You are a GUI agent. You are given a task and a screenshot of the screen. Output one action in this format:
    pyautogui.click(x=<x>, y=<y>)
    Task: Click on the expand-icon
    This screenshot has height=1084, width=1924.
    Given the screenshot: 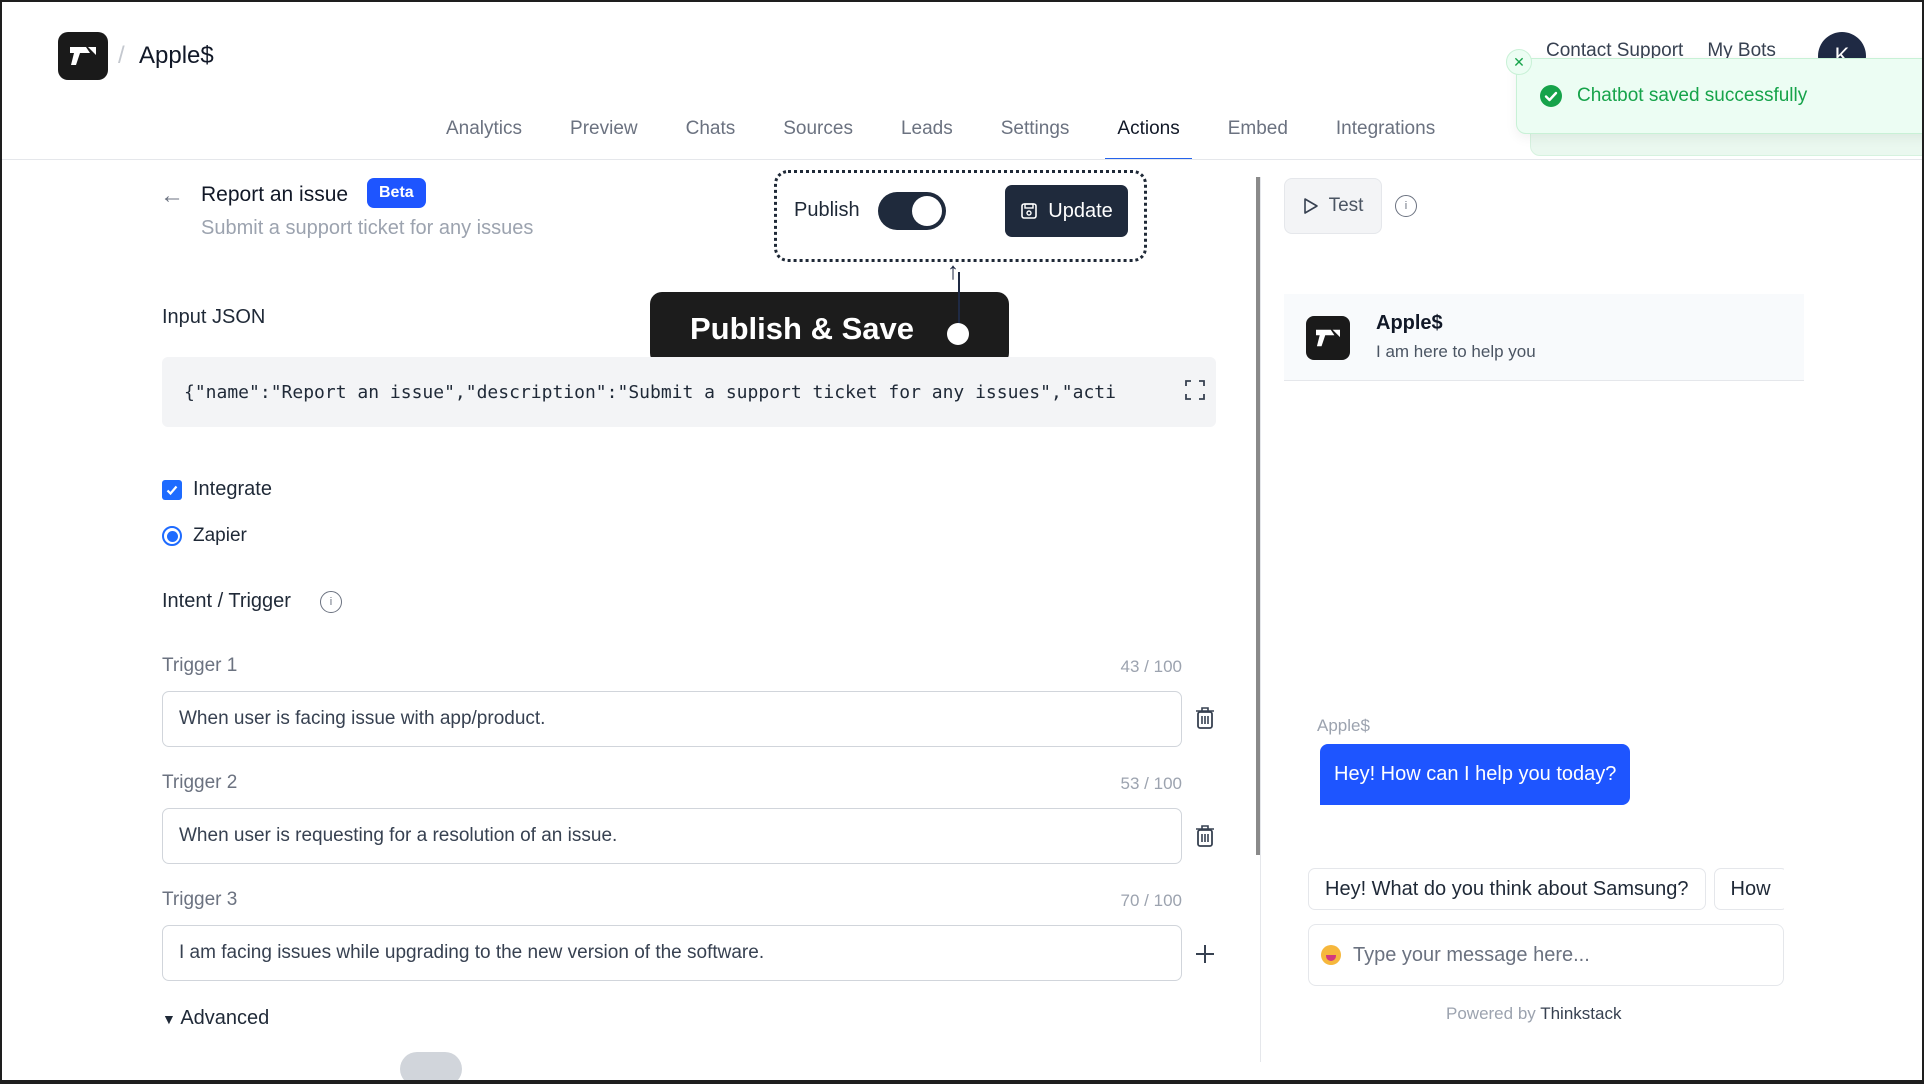 What is the action you would take?
    pyautogui.click(x=1195, y=390)
    